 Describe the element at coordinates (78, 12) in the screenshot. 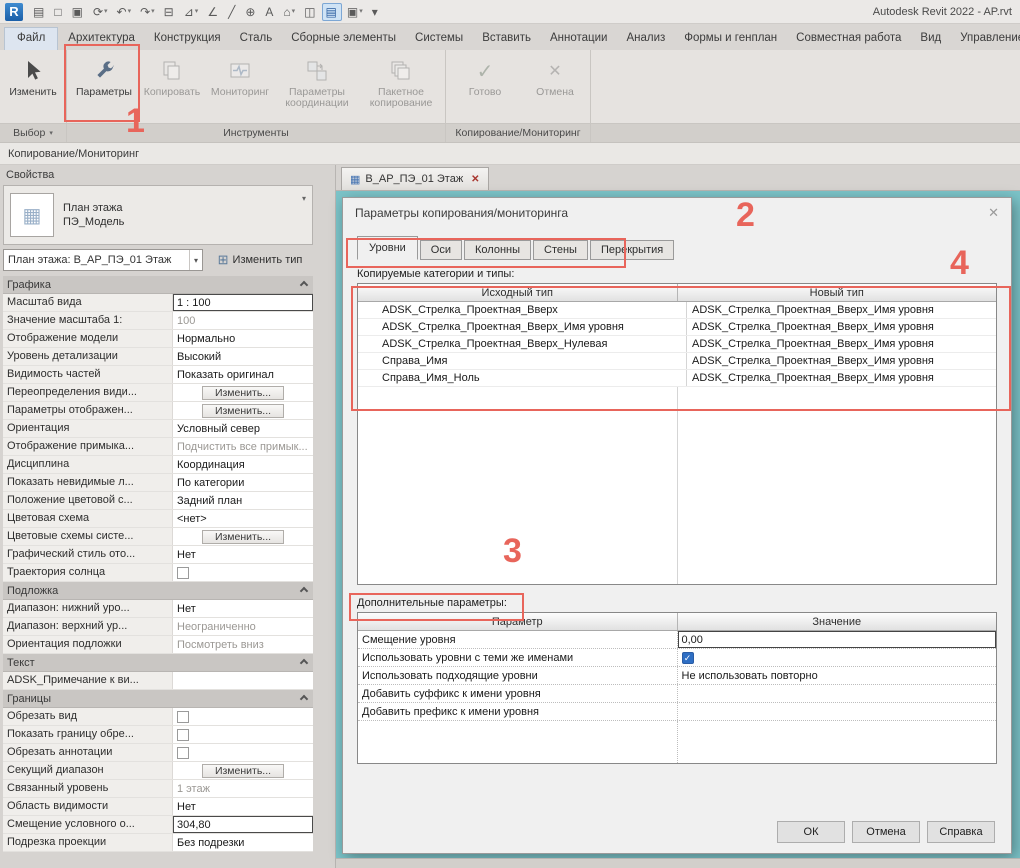

I see `save-icon: ▣` at that location.